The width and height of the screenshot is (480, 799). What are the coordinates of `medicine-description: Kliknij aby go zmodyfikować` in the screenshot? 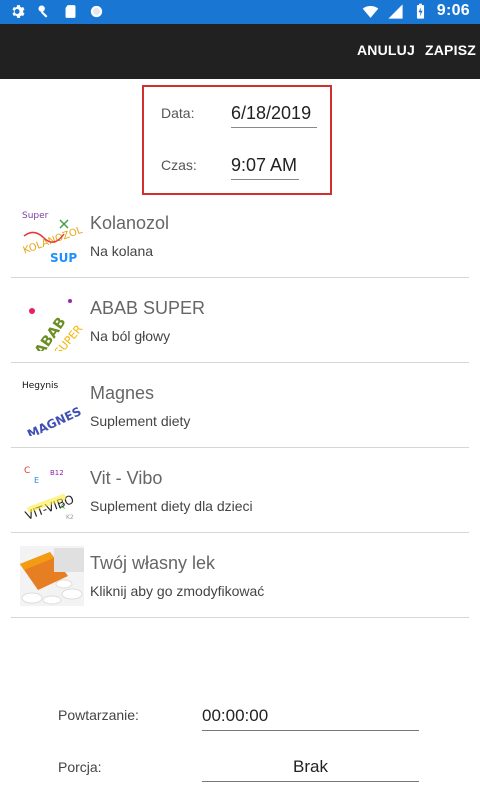 It's located at (177, 591).